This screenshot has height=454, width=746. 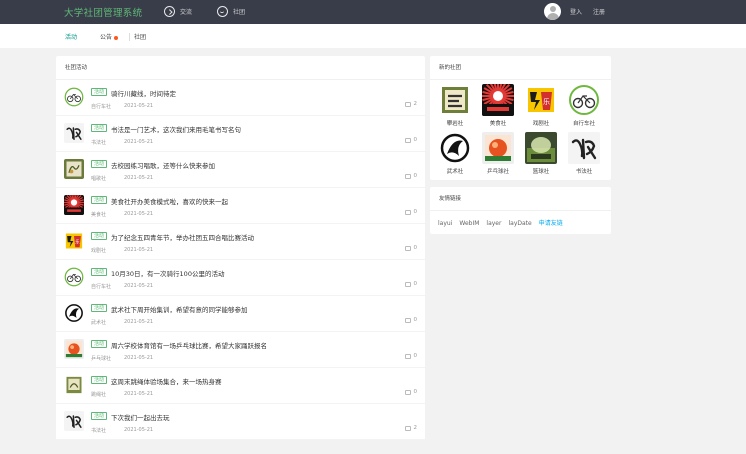 I want to click on activity-row: 活动 去校园练习唱歌，还等什么快来参加 唱歌社 2021-05-21 0, so click(x=240, y=170).